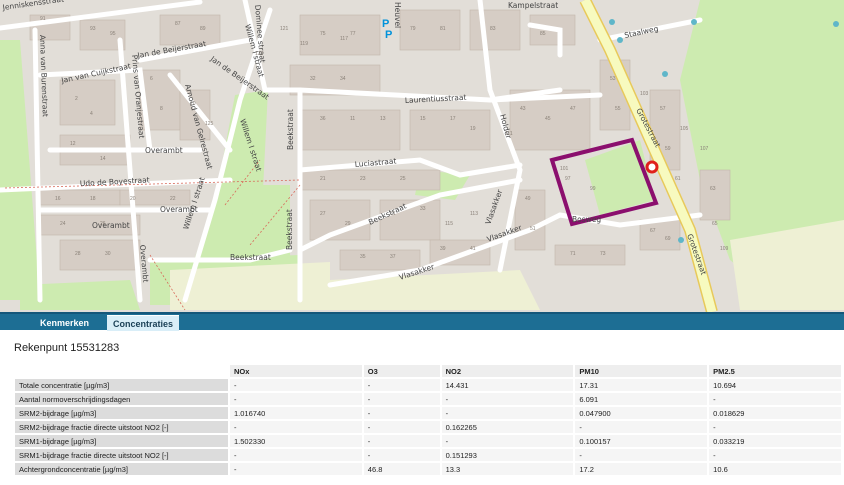 The width and height of the screenshot is (844, 485). I want to click on table-row: Aantal normoverschrijdingsdagen - - -6.091-, so click(428, 399).